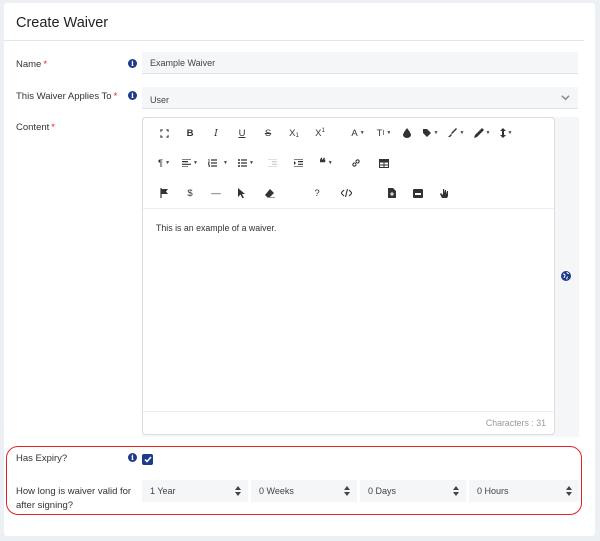  Describe the element at coordinates (218, 163) in the screenshot. I see `ordered-list-icon: ▼` at that location.